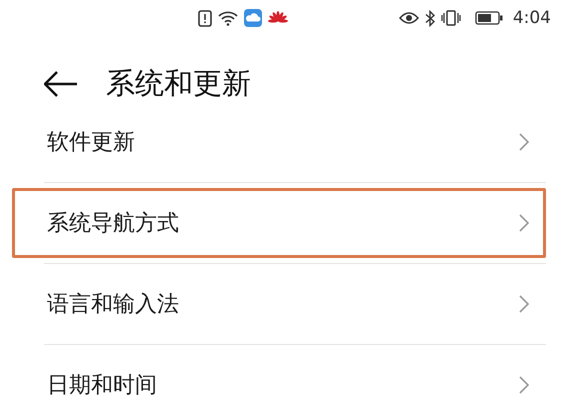  Describe the element at coordinates (61, 84) in the screenshot. I see `back-icon` at that location.